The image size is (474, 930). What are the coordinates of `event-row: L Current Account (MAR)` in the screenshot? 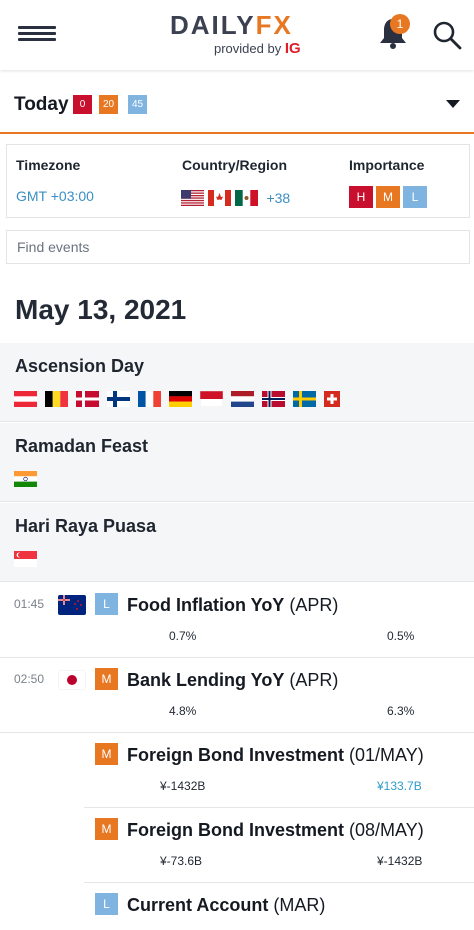 It's located at (279, 906).